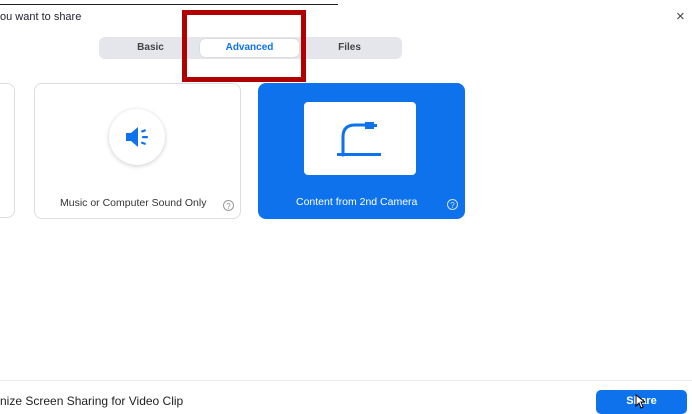 The image size is (692, 414). I want to click on title-underline, so click(169, 4).